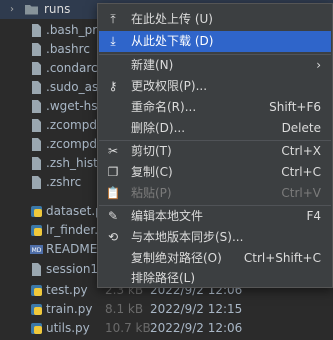 The height and width of the screenshot is (340, 333). I want to click on menu-item-copy-path: 复制绝对路径(O) Ctrl+Shift+C, so click(215, 258).